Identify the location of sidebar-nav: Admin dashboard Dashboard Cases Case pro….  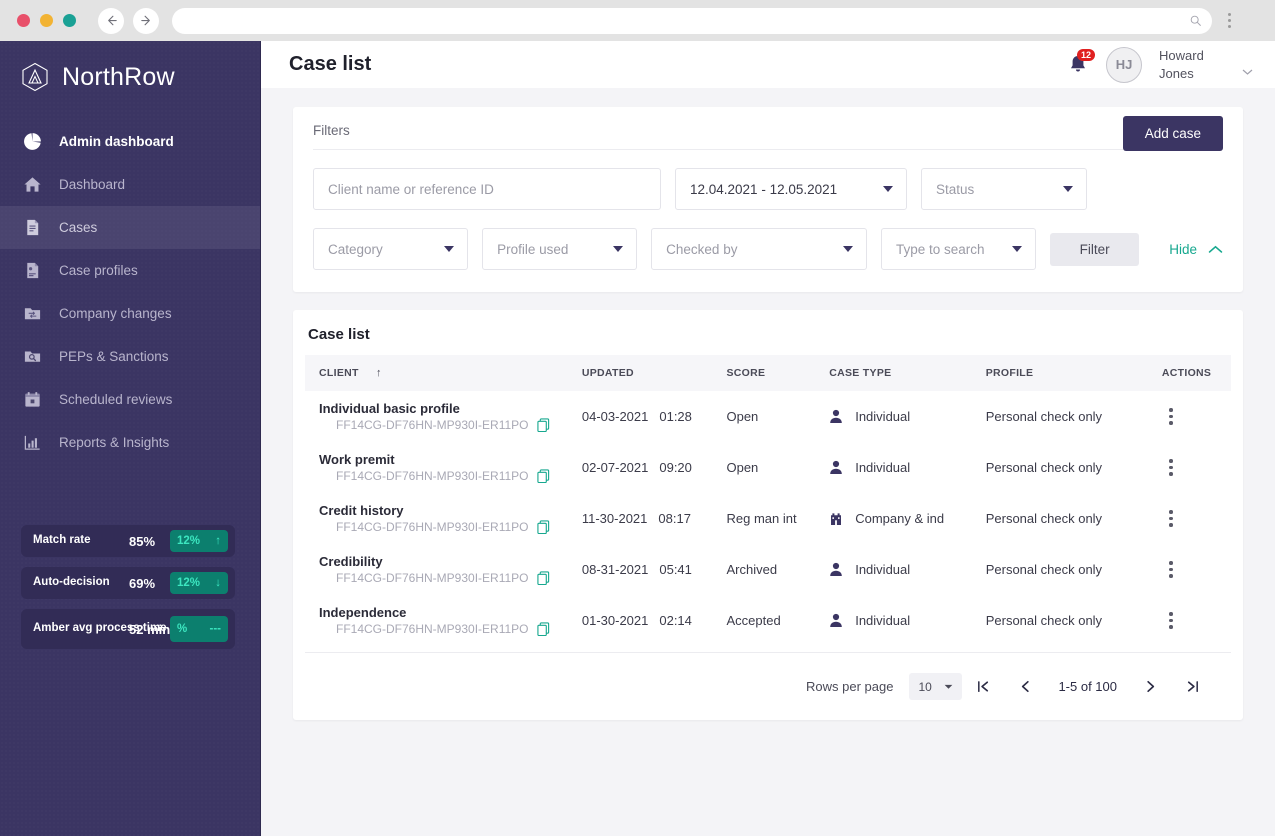
(130, 292).